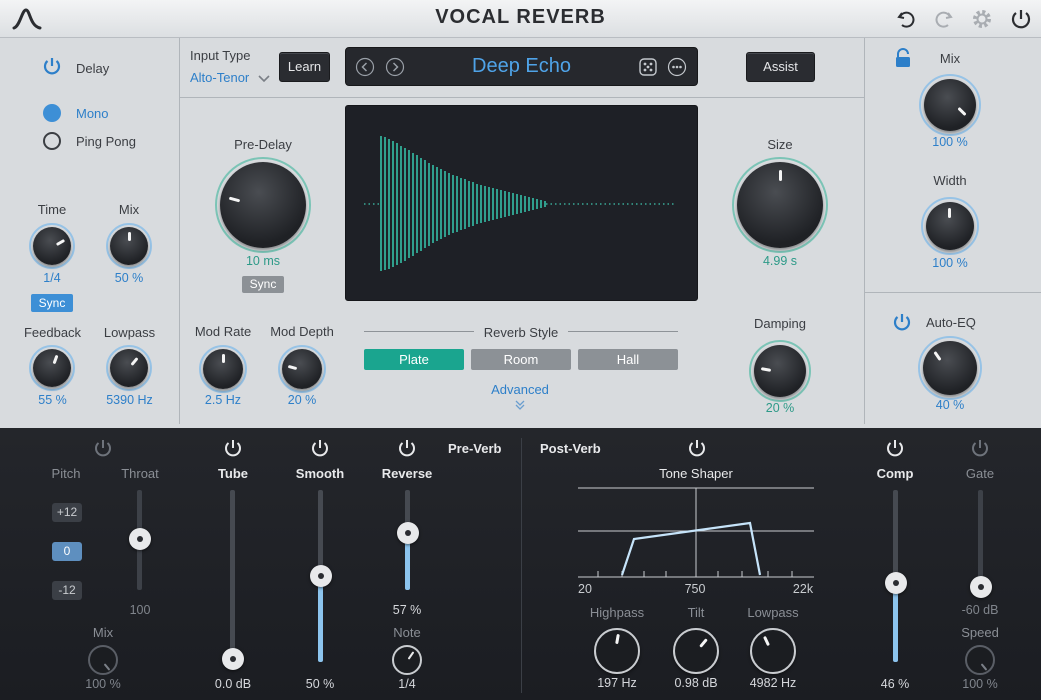  I want to click on input-type-select: Alto-Tenor, so click(219, 77).